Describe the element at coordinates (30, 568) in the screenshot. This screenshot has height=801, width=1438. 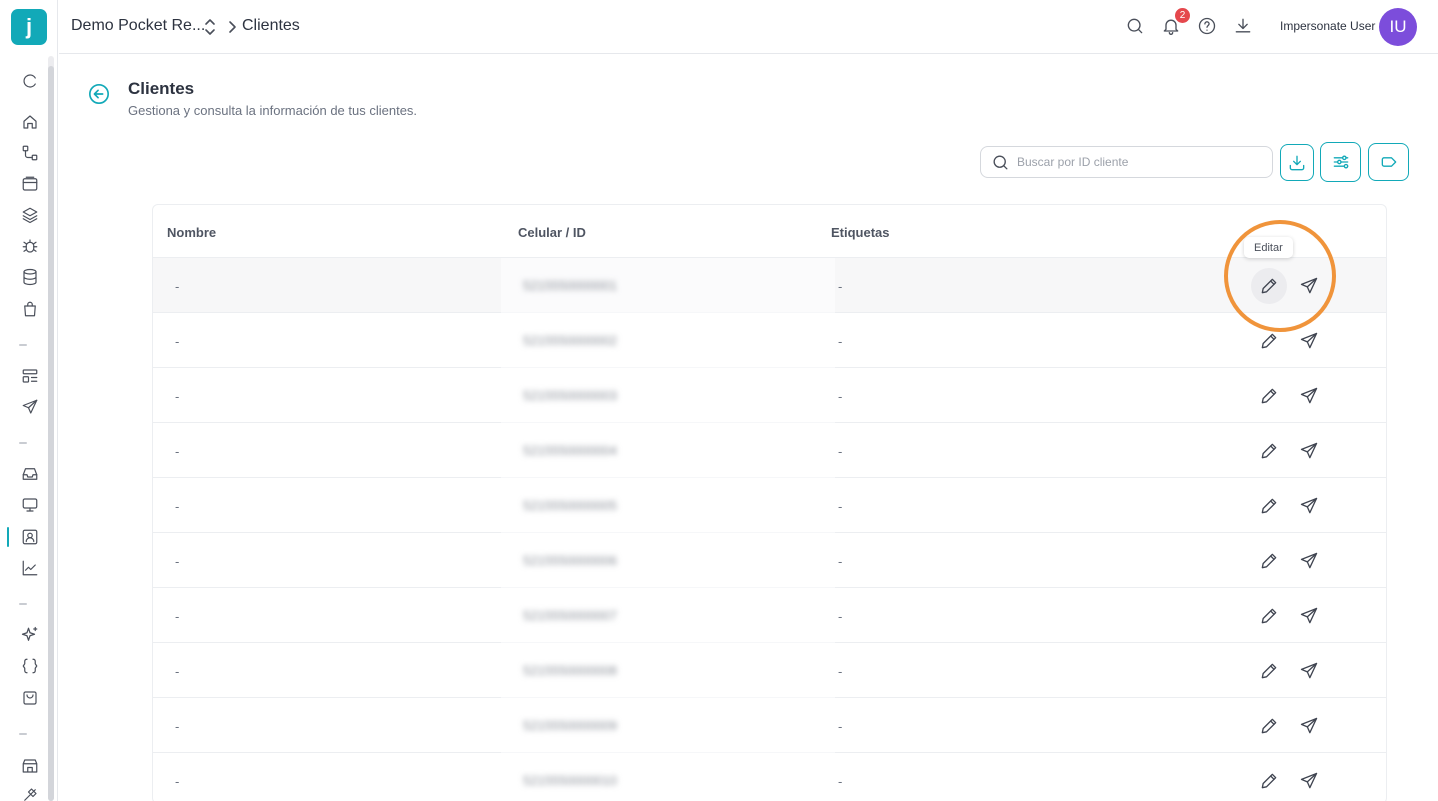
I see `chart-icon` at that location.